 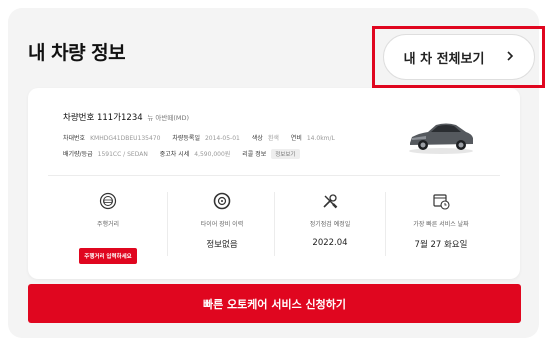 I want to click on car-image, so click(x=441, y=138).